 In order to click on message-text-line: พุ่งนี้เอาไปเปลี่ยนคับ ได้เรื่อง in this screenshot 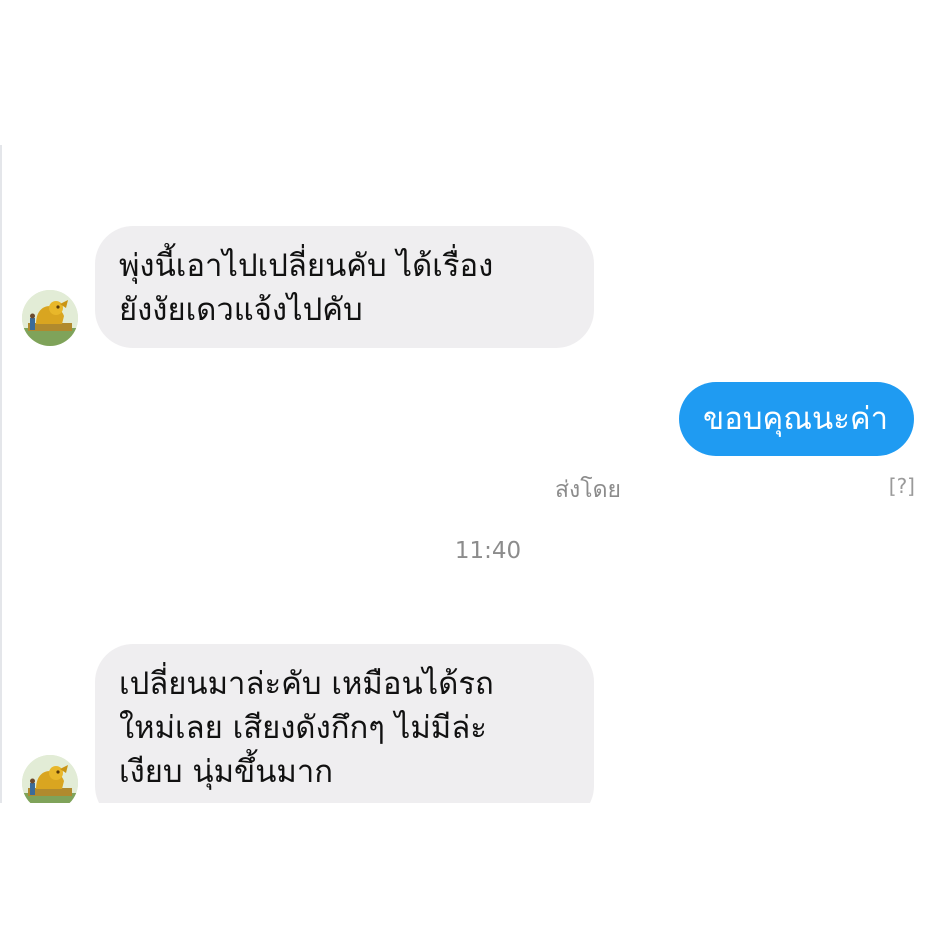, I will do `click(306, 266)`.